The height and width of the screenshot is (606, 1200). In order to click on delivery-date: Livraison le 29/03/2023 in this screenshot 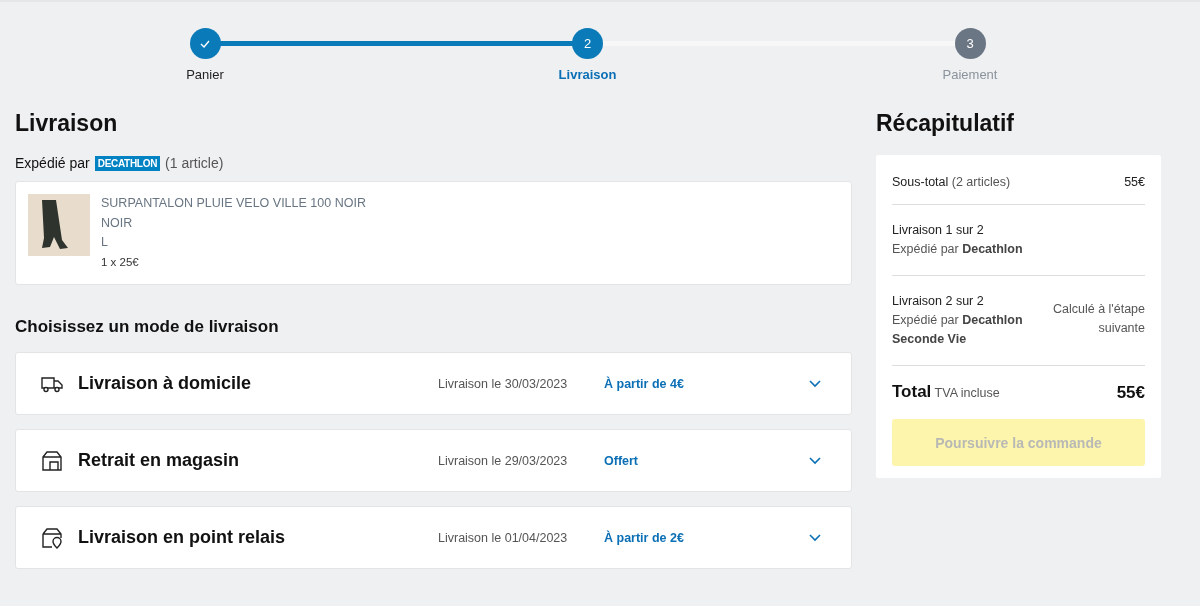, I will do `click(503, 460)`.